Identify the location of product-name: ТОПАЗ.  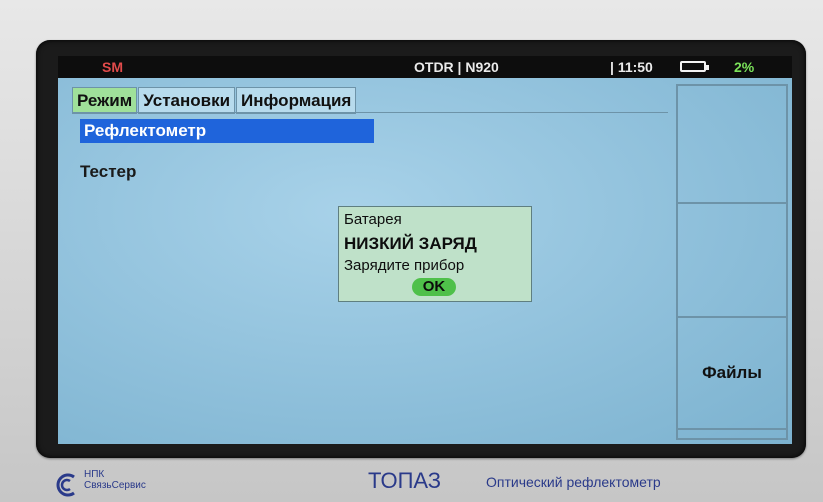
(405, 480).